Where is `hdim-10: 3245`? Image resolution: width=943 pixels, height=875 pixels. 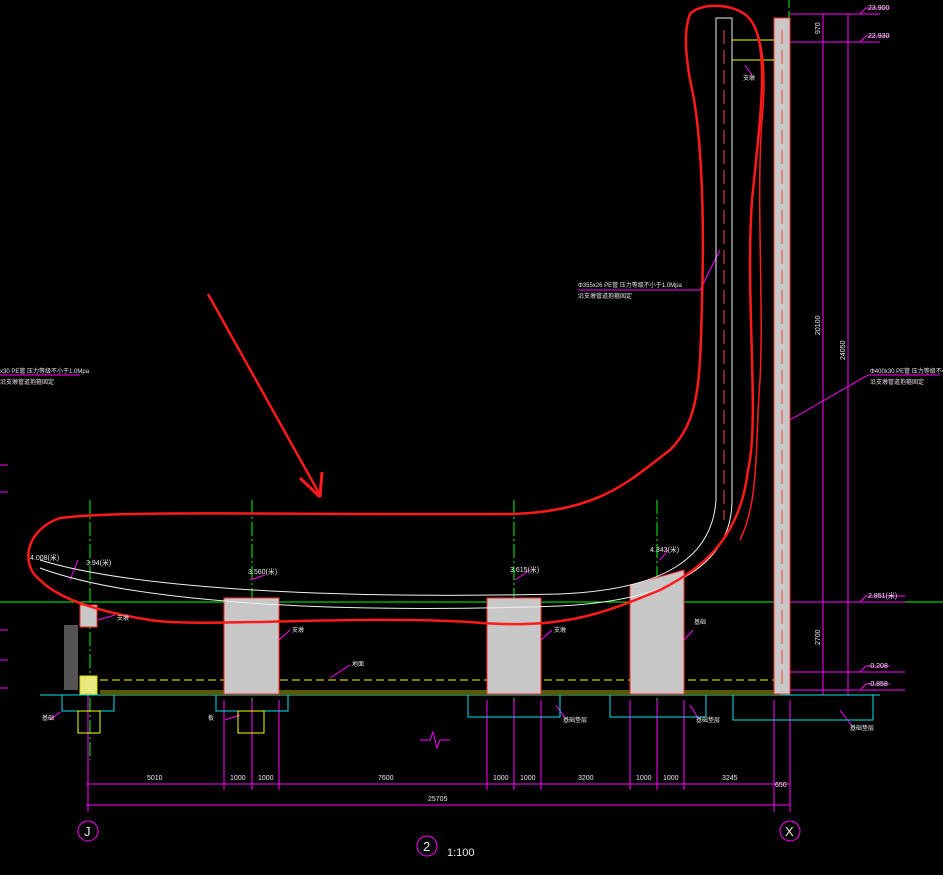 hdim-10: 3245 is located at coordinates (730, 778).